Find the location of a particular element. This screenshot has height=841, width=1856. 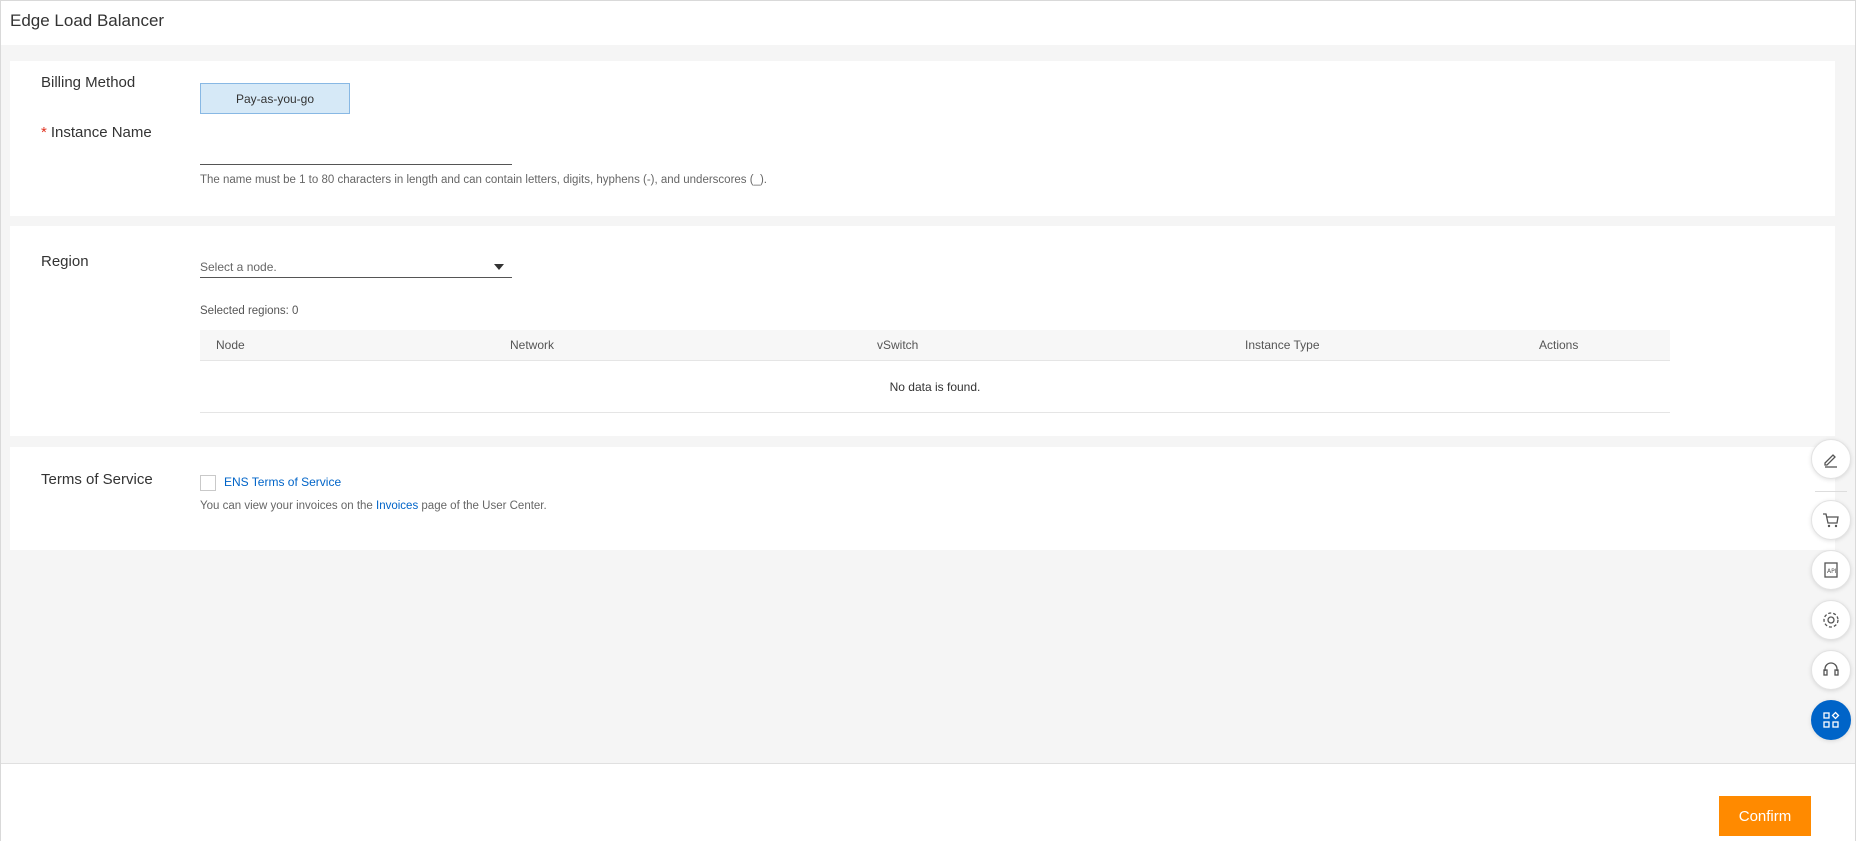

terms-checkbox is located at coordinates (208, 483).